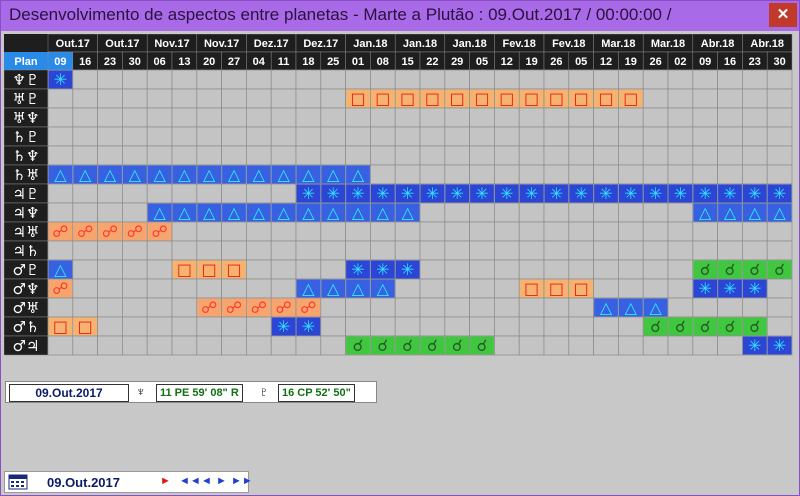 This screenshot has height=496, width=800. What do you see at coordinates (221, 481) in the screenshot?
I see `next-icon: ►` at bounding box center [221, 481].